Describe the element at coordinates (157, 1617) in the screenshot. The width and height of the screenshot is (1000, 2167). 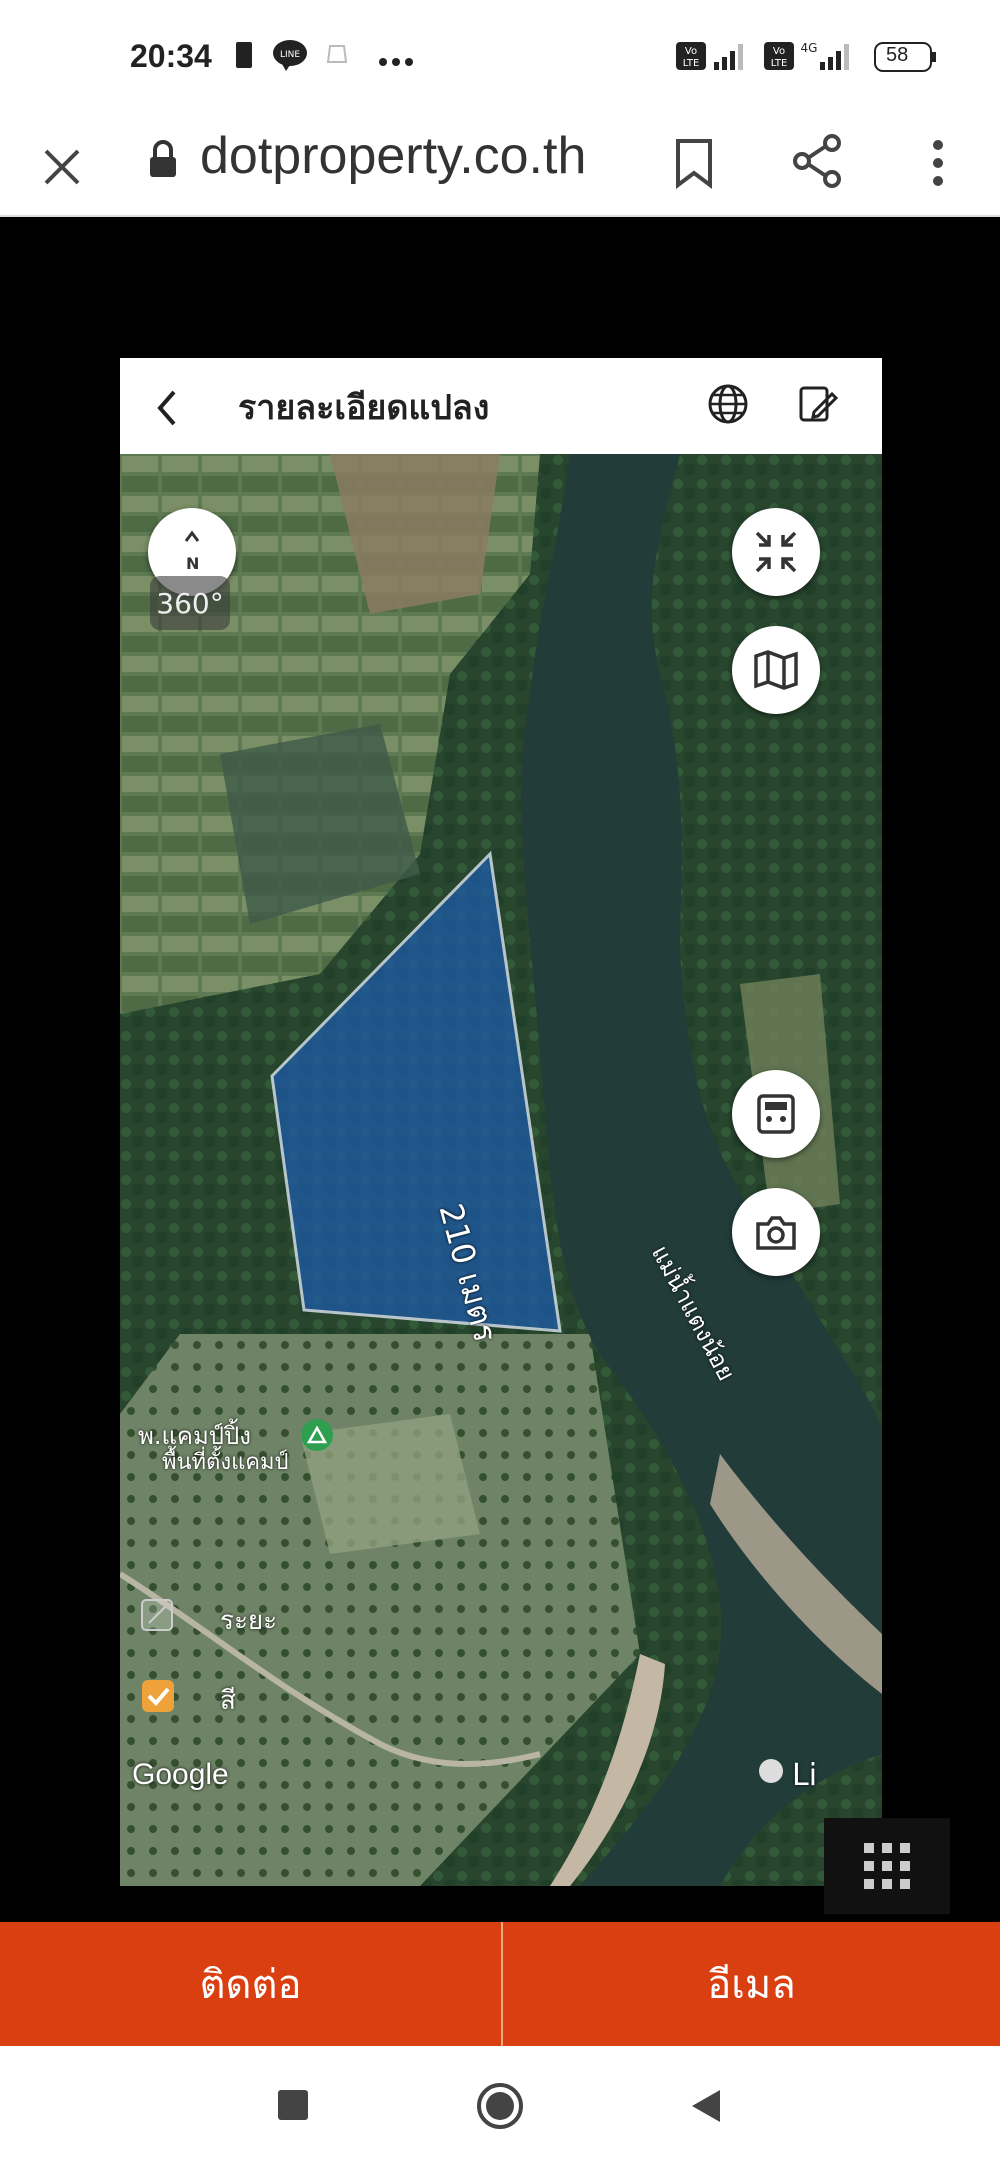
I see `distance-tool-icon` at that location.